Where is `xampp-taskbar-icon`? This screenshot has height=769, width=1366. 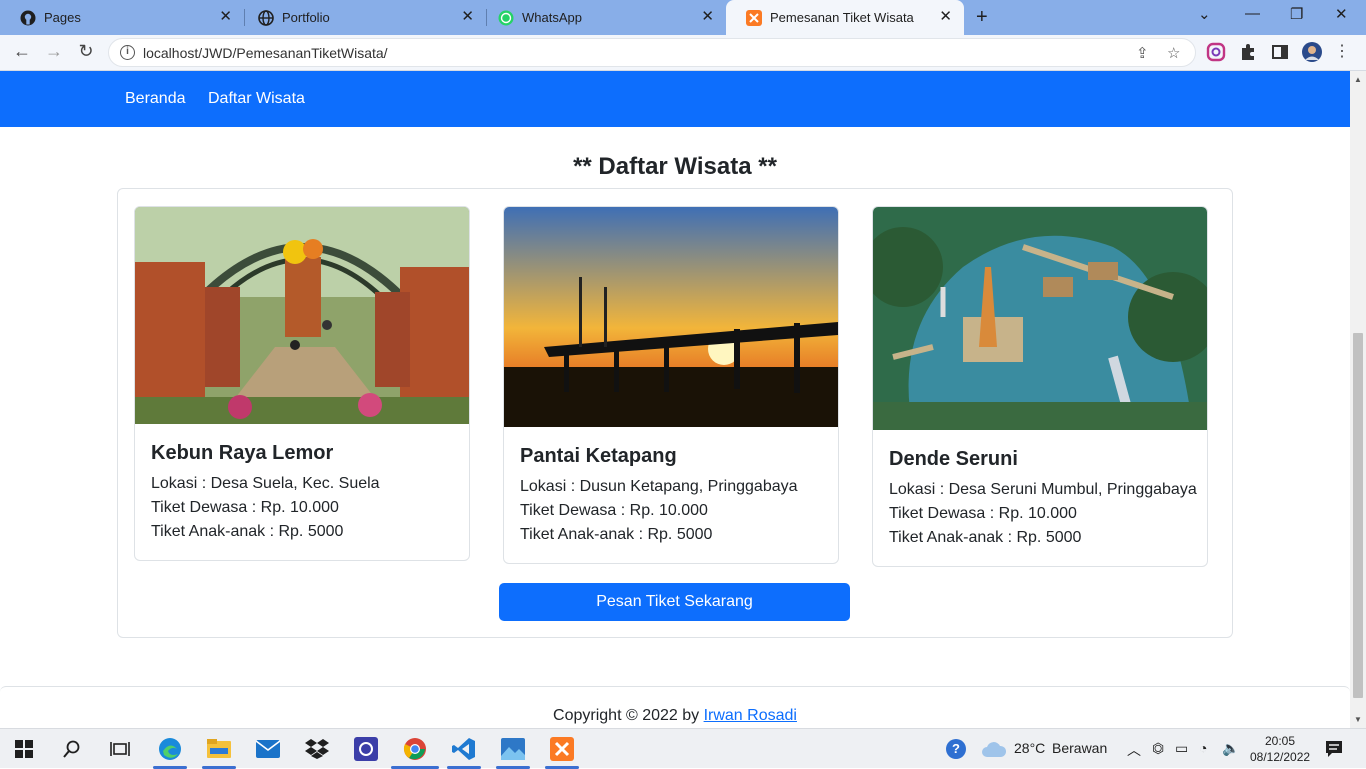
xampp-taskbar-icon is located at coordinates (562, 749).